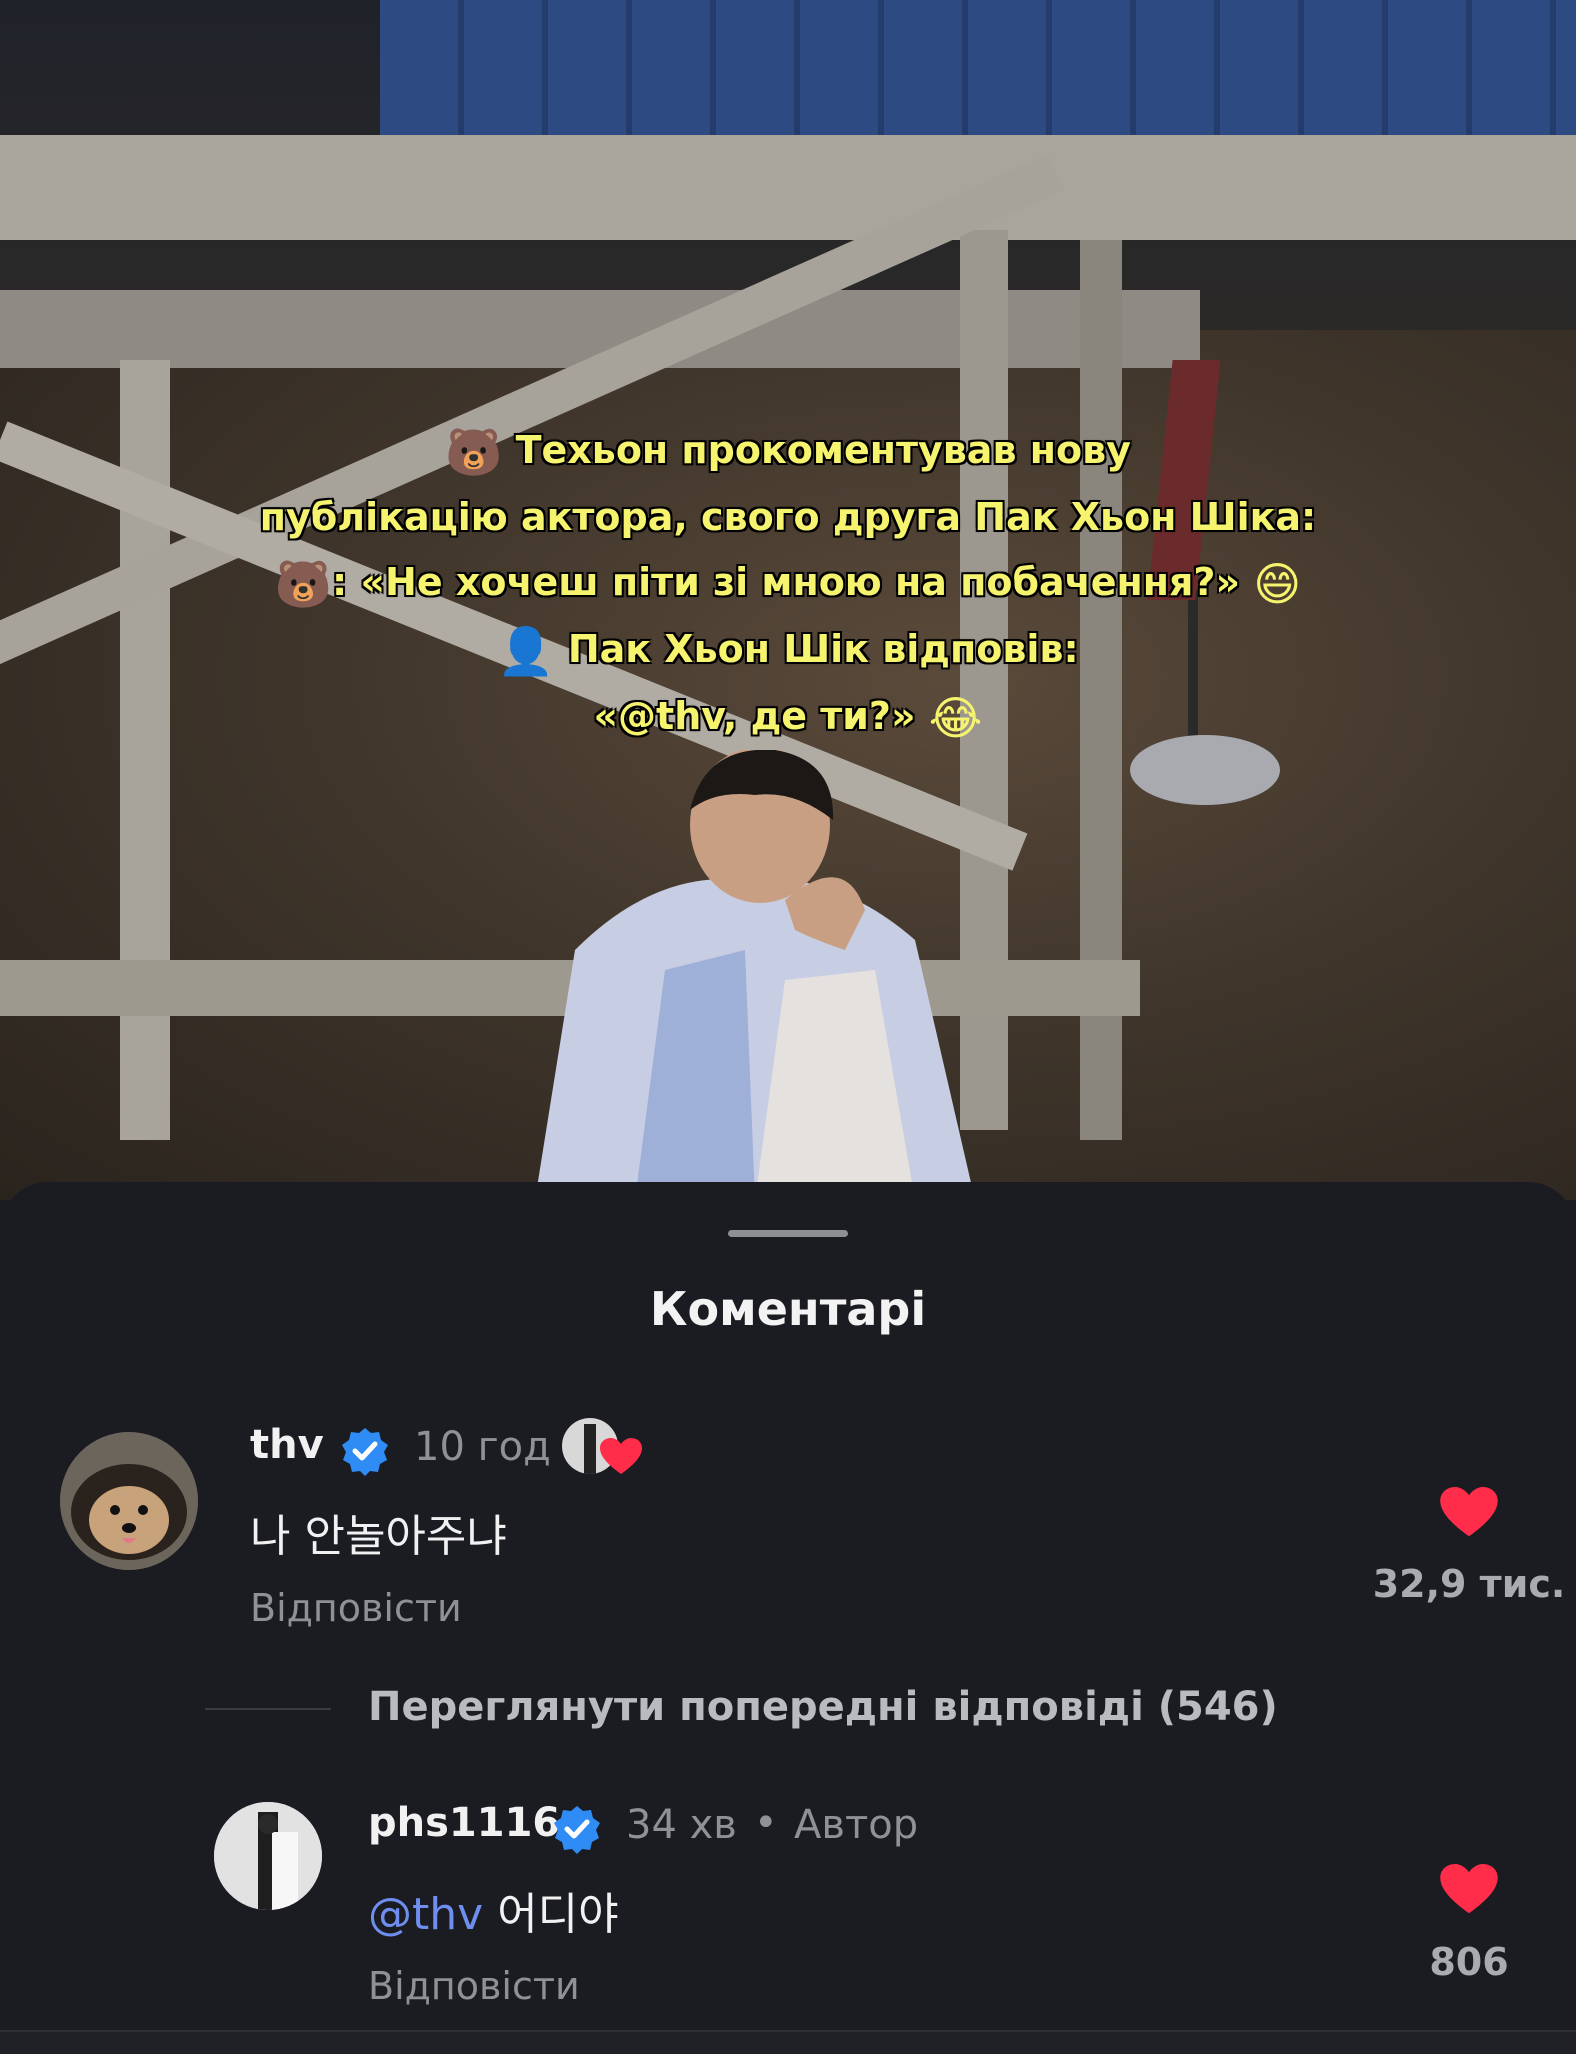 The image size is (1576, 2054). I want to click on like-count: 32,9 тис., so click(1469, 1584).